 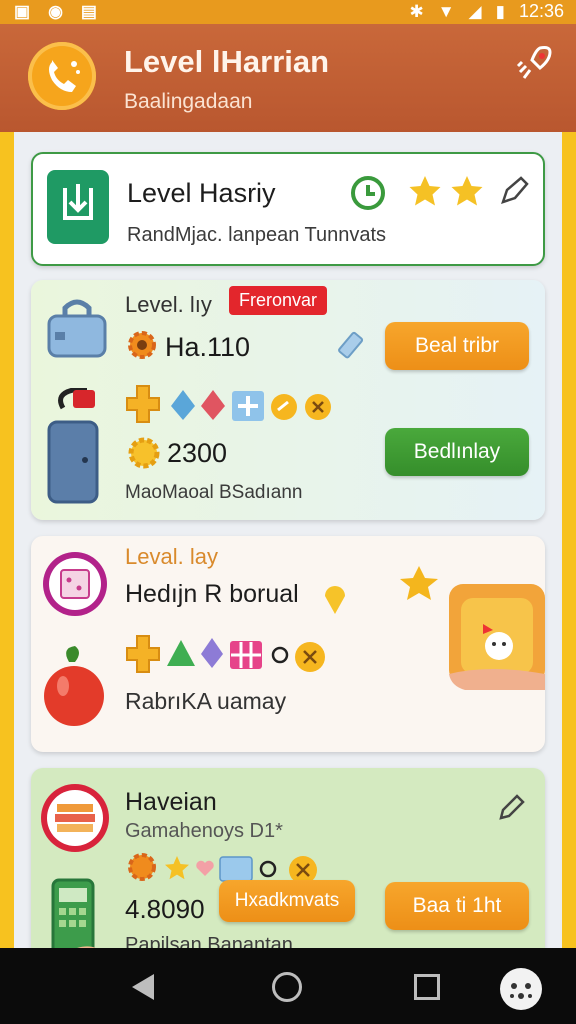 What do you see at coordinates (165, 909) in the screenshot?
I see `card4-value: 4.8090` at bounding box center [165, 909].